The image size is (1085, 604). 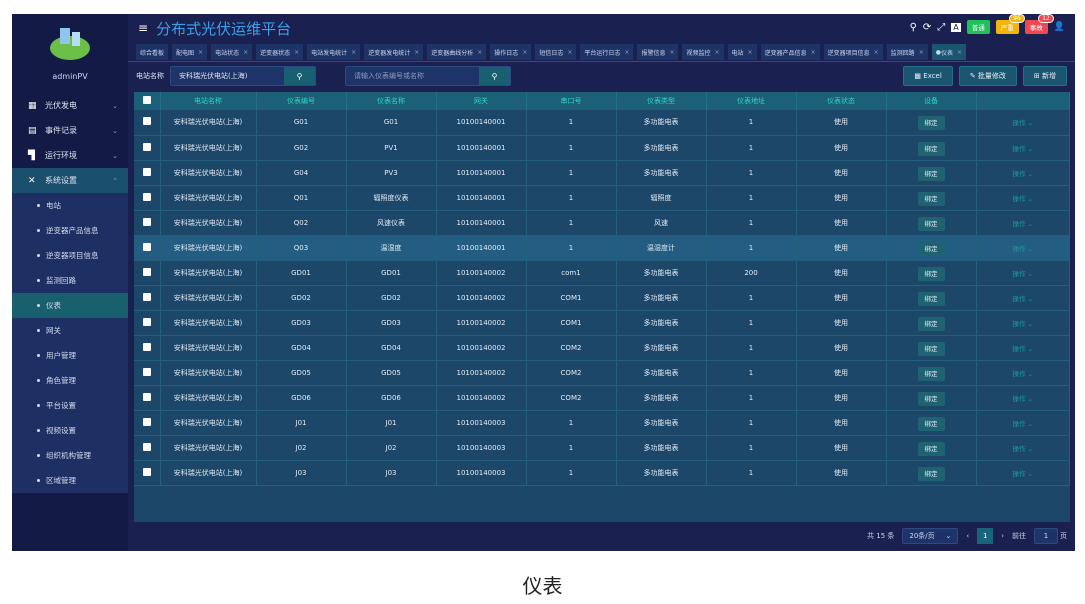 I want to click on tab-2: 电站状态 ×, so click(x=232, y=52).